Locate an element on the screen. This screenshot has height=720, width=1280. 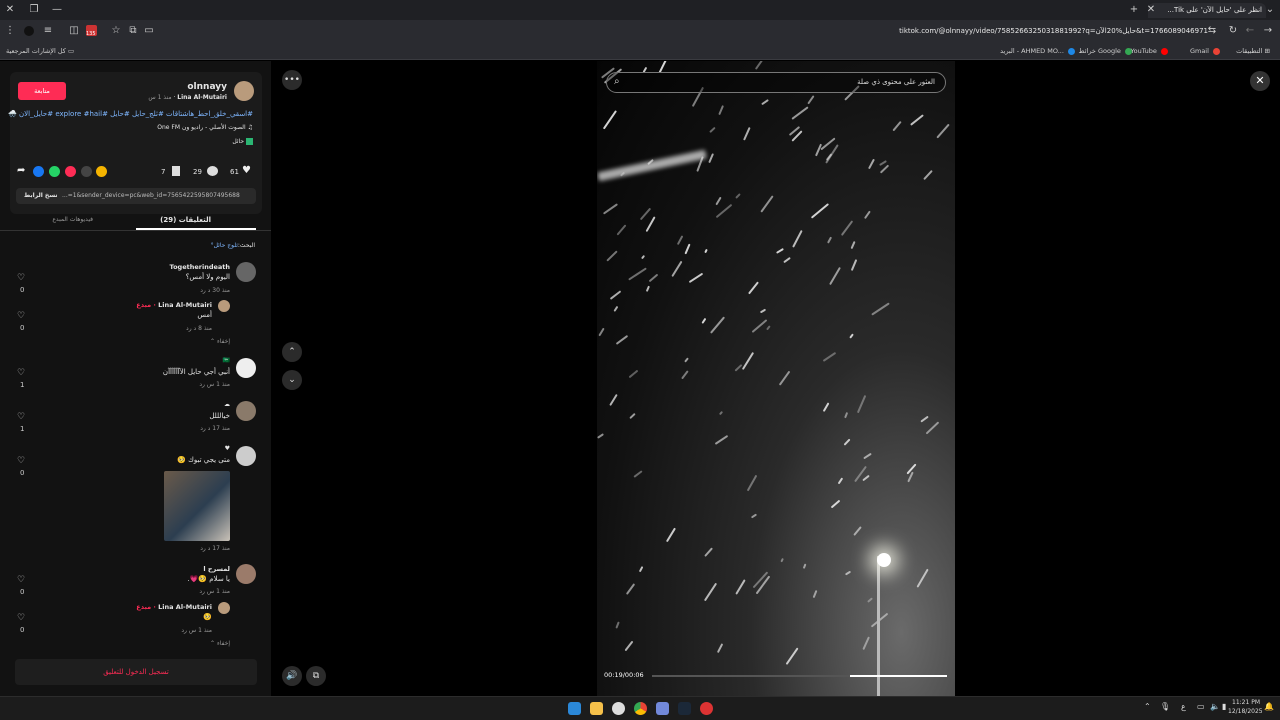
search-icon: ⌕ is located at coordinates (617, 81).